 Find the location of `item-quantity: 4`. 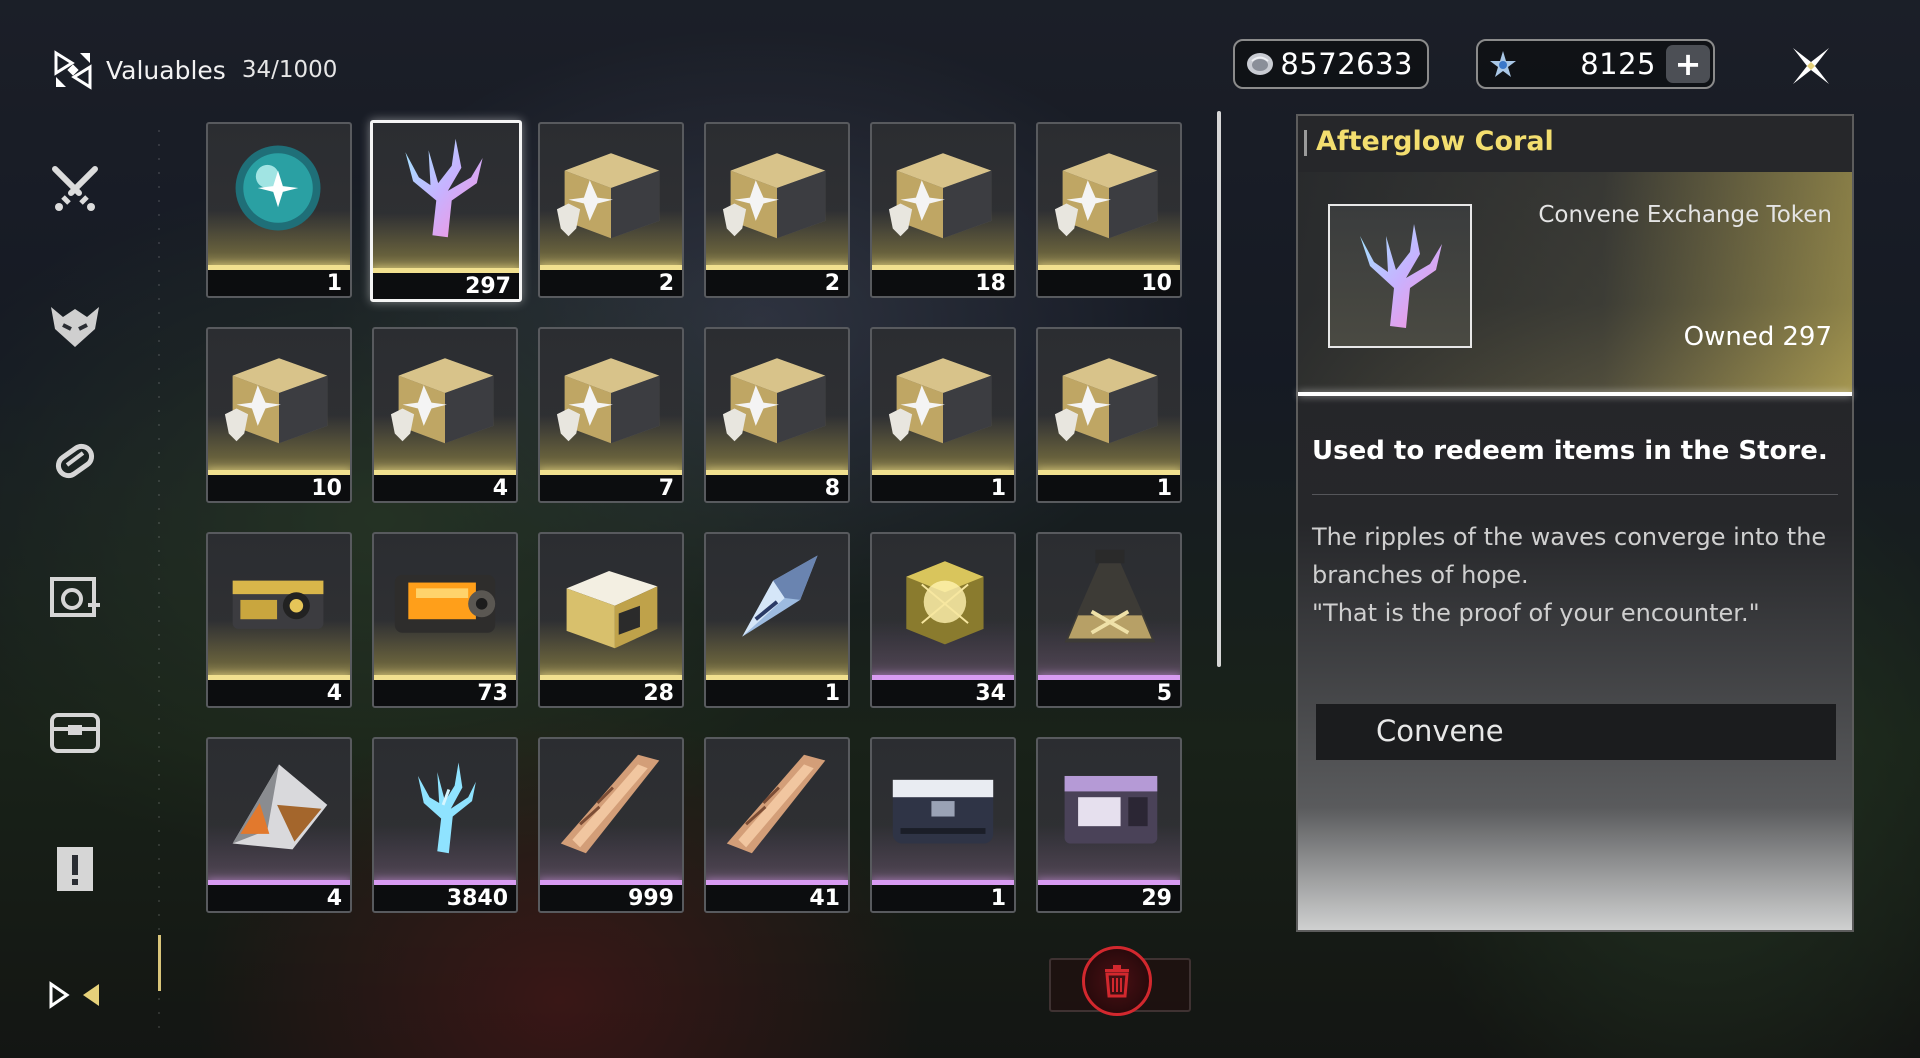

item-quantity: 4 is located at coordinates (445, 488).